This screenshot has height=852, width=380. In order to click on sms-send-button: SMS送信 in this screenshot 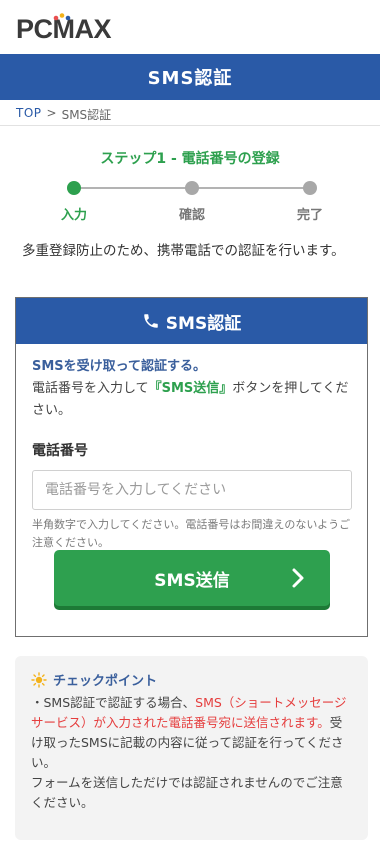, I will do `click(192, 578)`.